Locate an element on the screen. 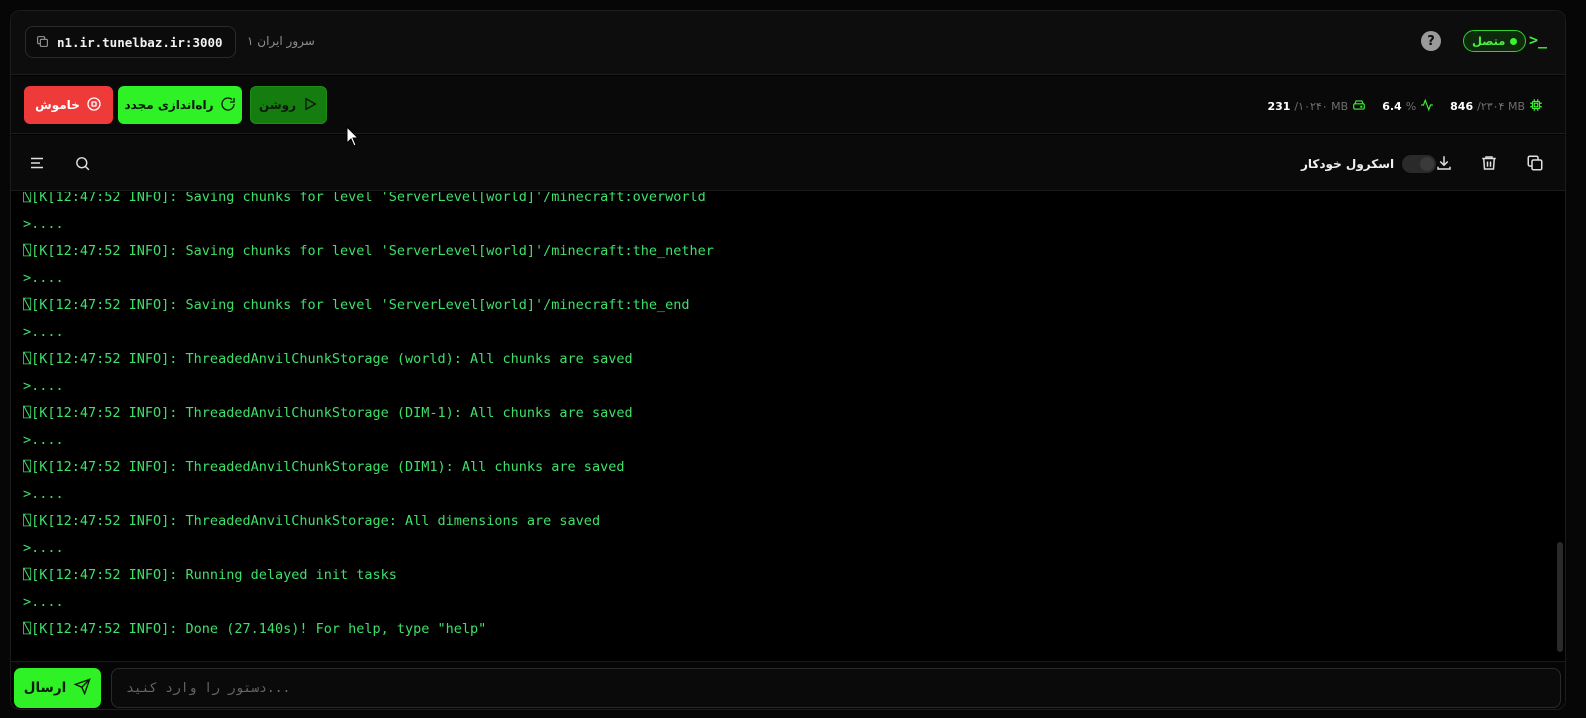 This screenshot has height=718, width=1586. status-badge: متصل is located at coordinates (1495, 41).